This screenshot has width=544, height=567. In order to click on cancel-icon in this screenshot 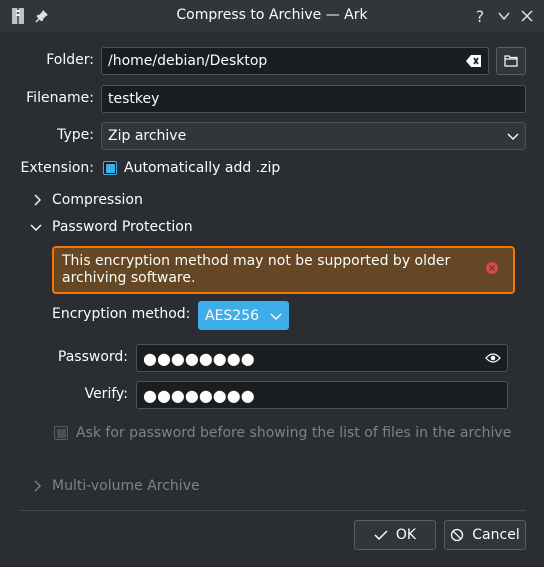, I will do `click(457, 535)`.